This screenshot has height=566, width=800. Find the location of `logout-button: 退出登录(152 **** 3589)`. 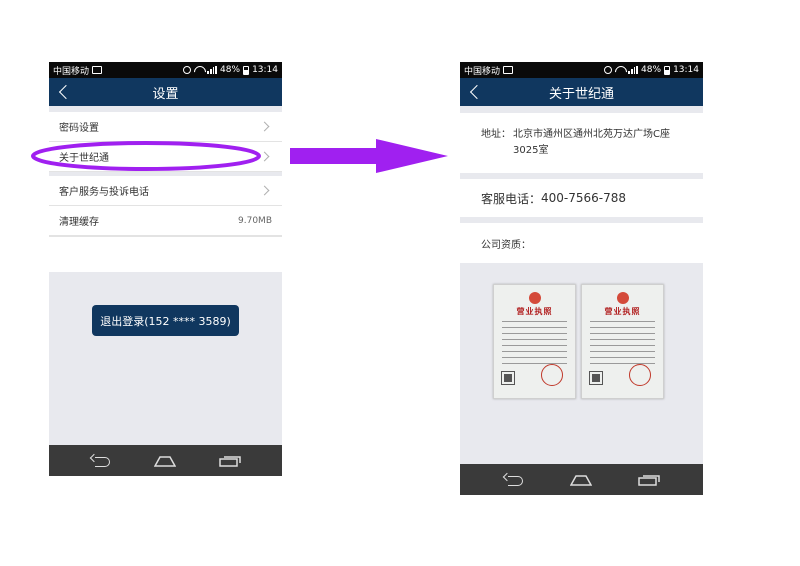

logout-button: 退出登录(152 **** 3589) is located at coordinates (165, 320).